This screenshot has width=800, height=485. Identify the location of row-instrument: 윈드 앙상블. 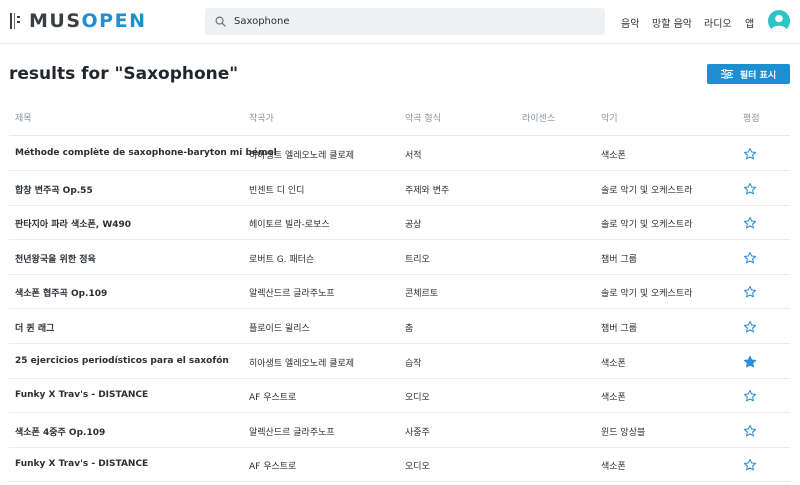
(623, 432).